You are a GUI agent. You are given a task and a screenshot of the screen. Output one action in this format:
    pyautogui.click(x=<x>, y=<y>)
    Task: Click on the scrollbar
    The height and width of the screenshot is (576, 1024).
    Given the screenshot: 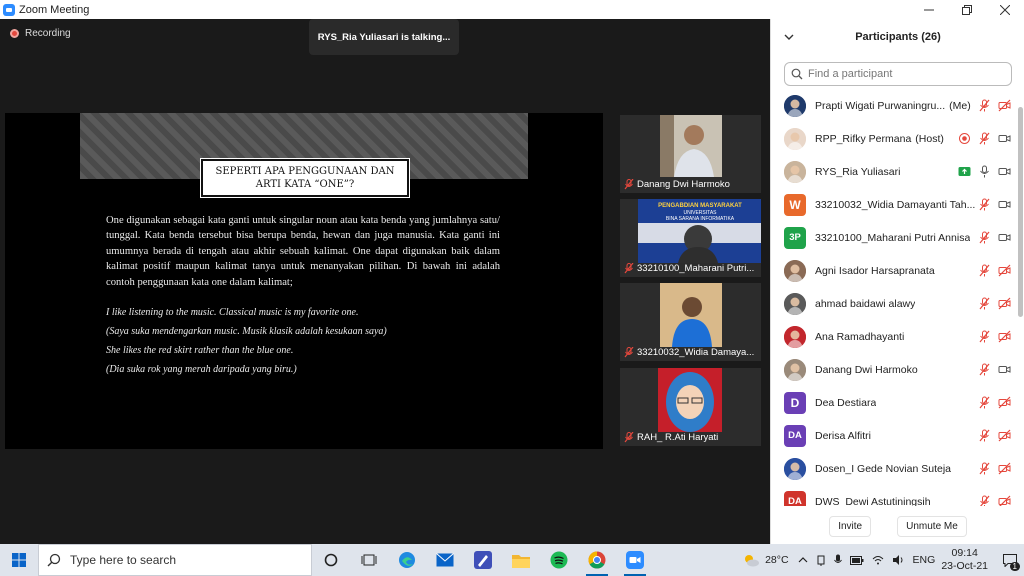 What is the action you would take?
    pyautogui.click(x=1020, y=299)
    